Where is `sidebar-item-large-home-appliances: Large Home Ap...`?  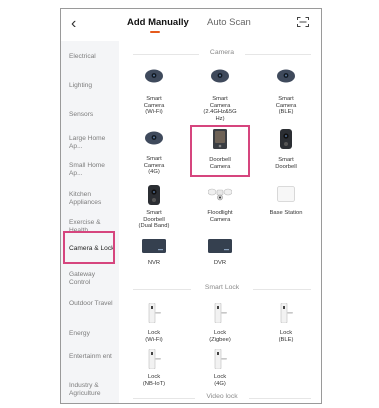
sidebar-item-large-home-appliances: Large Home Ap... is located at coordinates (93, 143).